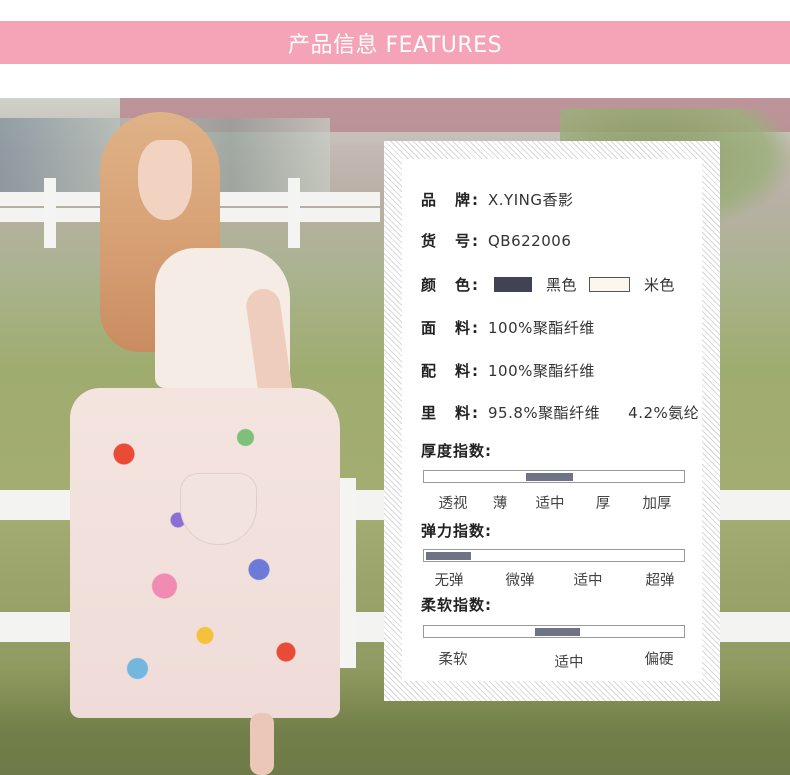  What do you see at coordinates (550, 504) in the screenshot?
I see `thickness-option-selected: 适中` at bounding box center [550, 504].